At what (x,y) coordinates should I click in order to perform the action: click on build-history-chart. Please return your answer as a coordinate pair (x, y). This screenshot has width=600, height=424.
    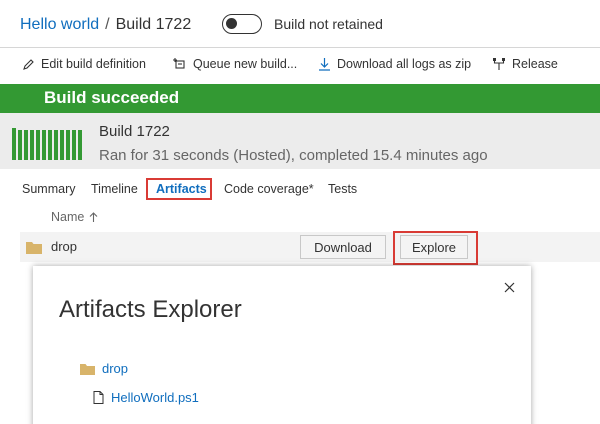
    Looking at the image, I should click on (50, 141).